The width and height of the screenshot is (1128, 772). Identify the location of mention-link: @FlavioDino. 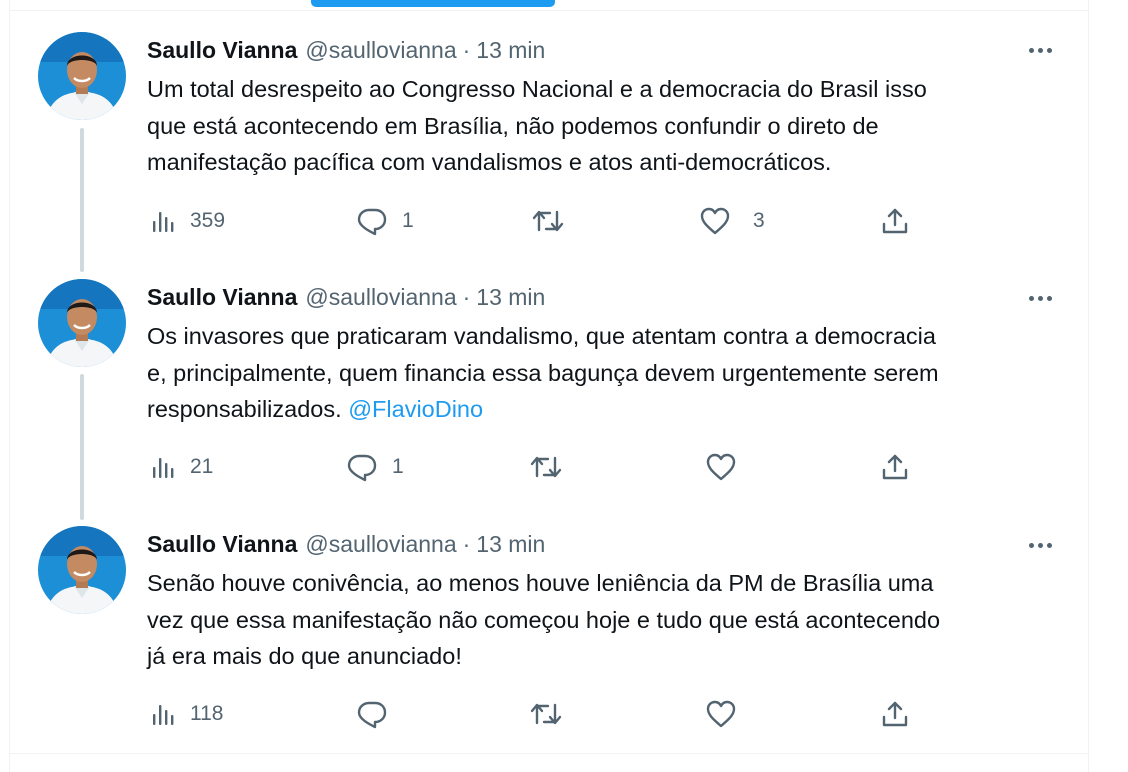
(415, 409).